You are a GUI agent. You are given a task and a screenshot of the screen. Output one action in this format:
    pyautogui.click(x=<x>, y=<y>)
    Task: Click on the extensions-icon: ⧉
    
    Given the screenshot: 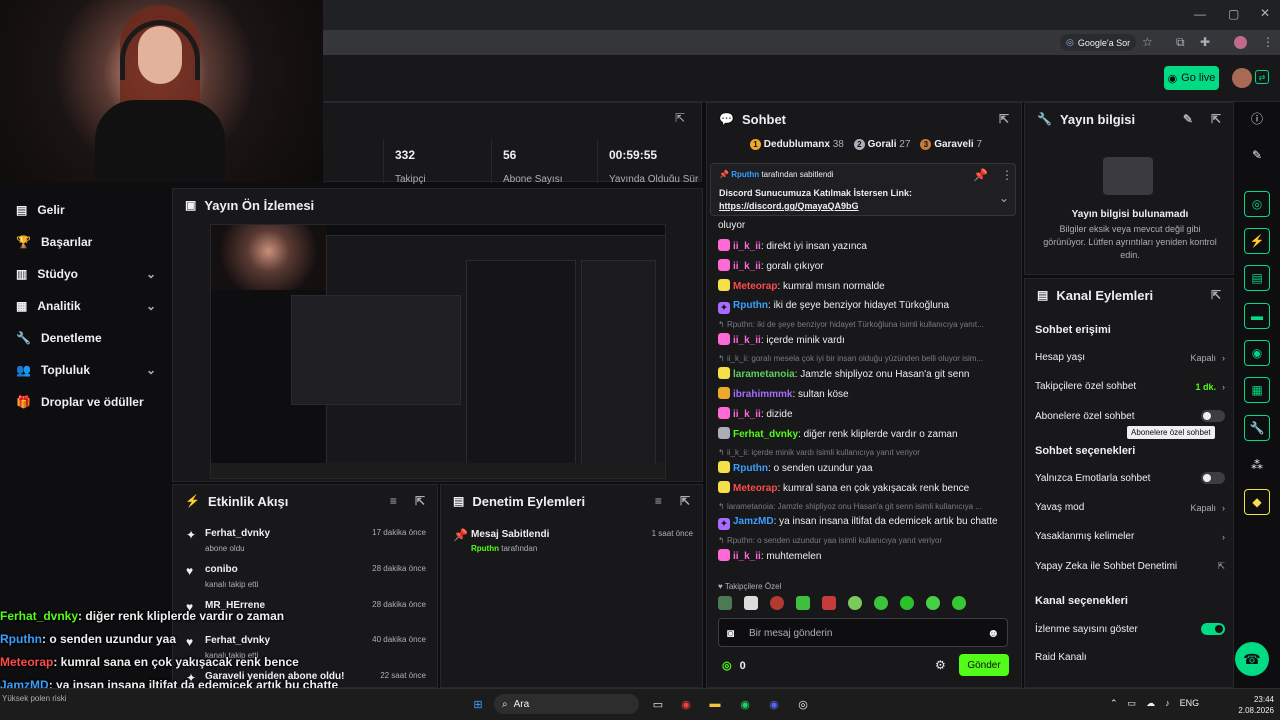 What is the action you would take?
    pyautogui.click(x=1180, y=42)
    